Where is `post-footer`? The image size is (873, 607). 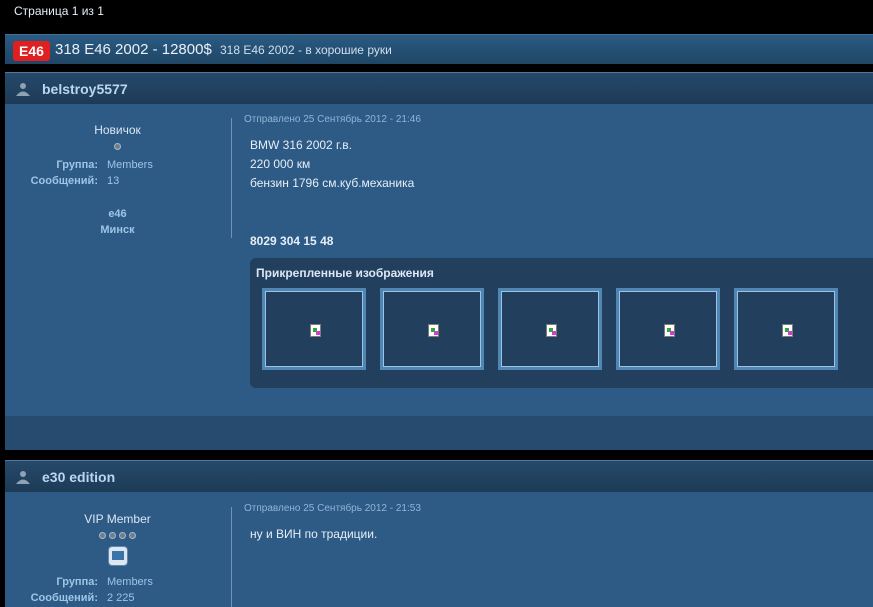 post-footer is located at coordinates (439, 433).